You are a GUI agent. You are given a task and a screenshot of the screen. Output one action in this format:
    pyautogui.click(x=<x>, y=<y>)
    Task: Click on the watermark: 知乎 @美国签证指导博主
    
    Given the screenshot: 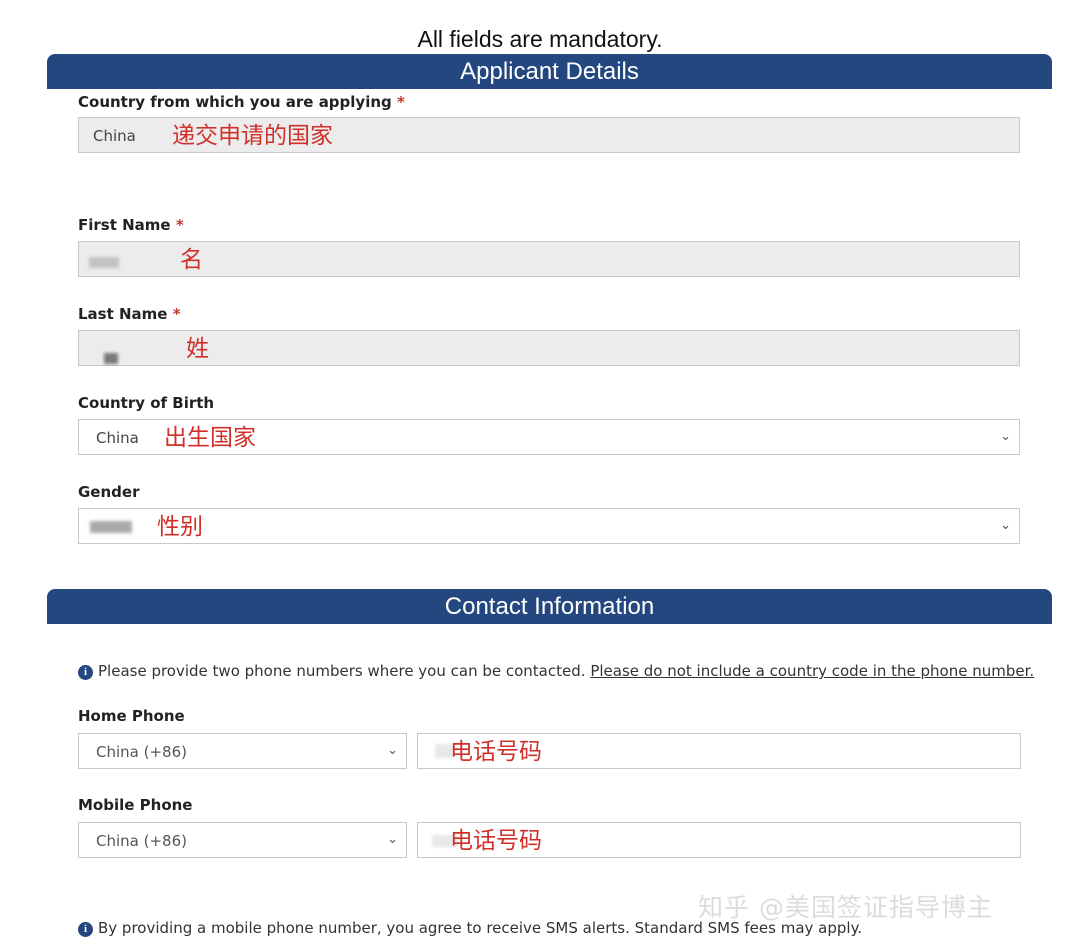 What is the action you would take?
    pyautogui.click(x=845, y=907)
    